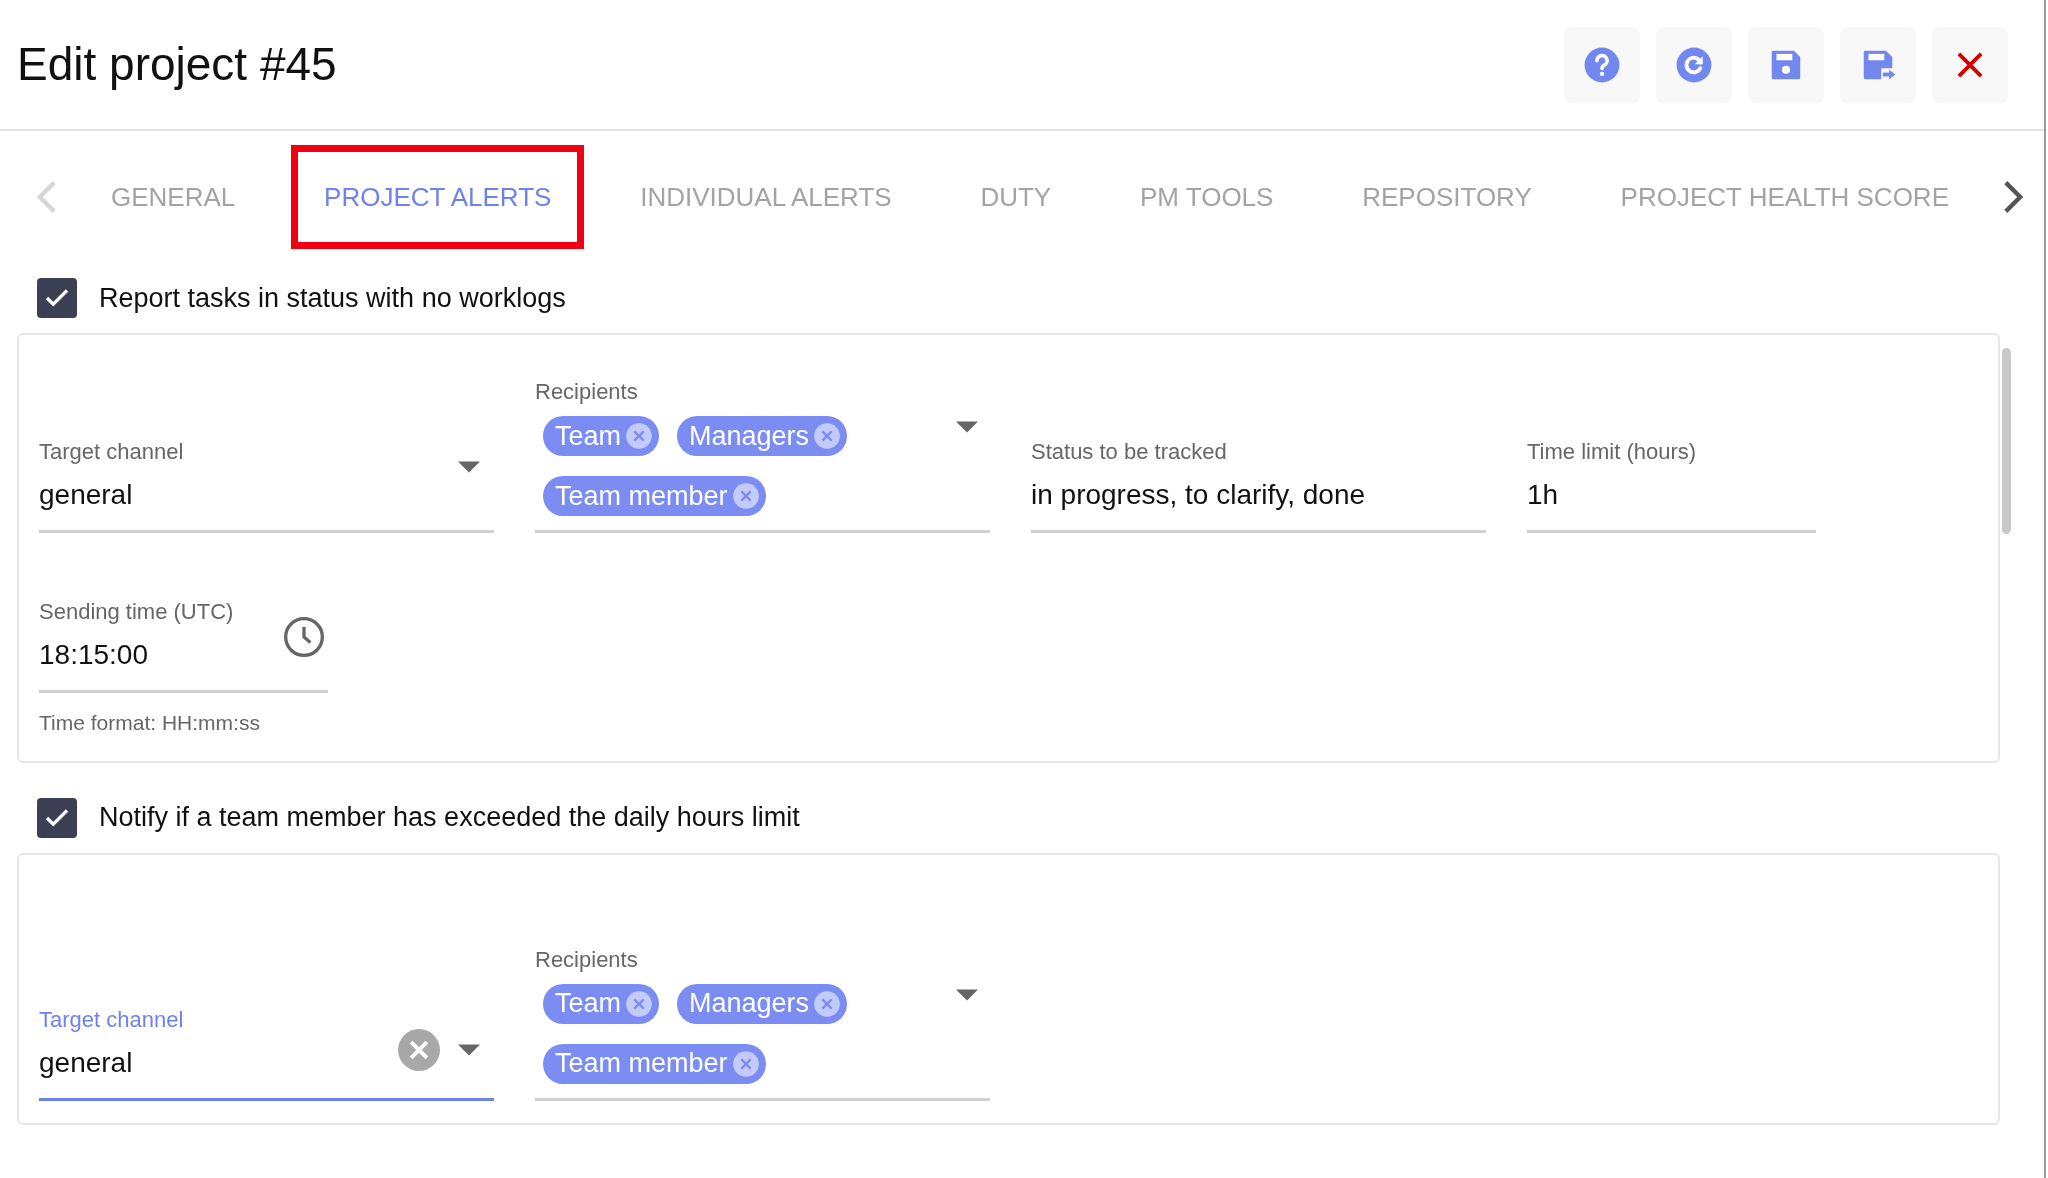 This screenshot has height=1178, width=2048. I want to click on checkbox-label: Notify if a team member has exceeded the daily hours limit, so click(449, 818).